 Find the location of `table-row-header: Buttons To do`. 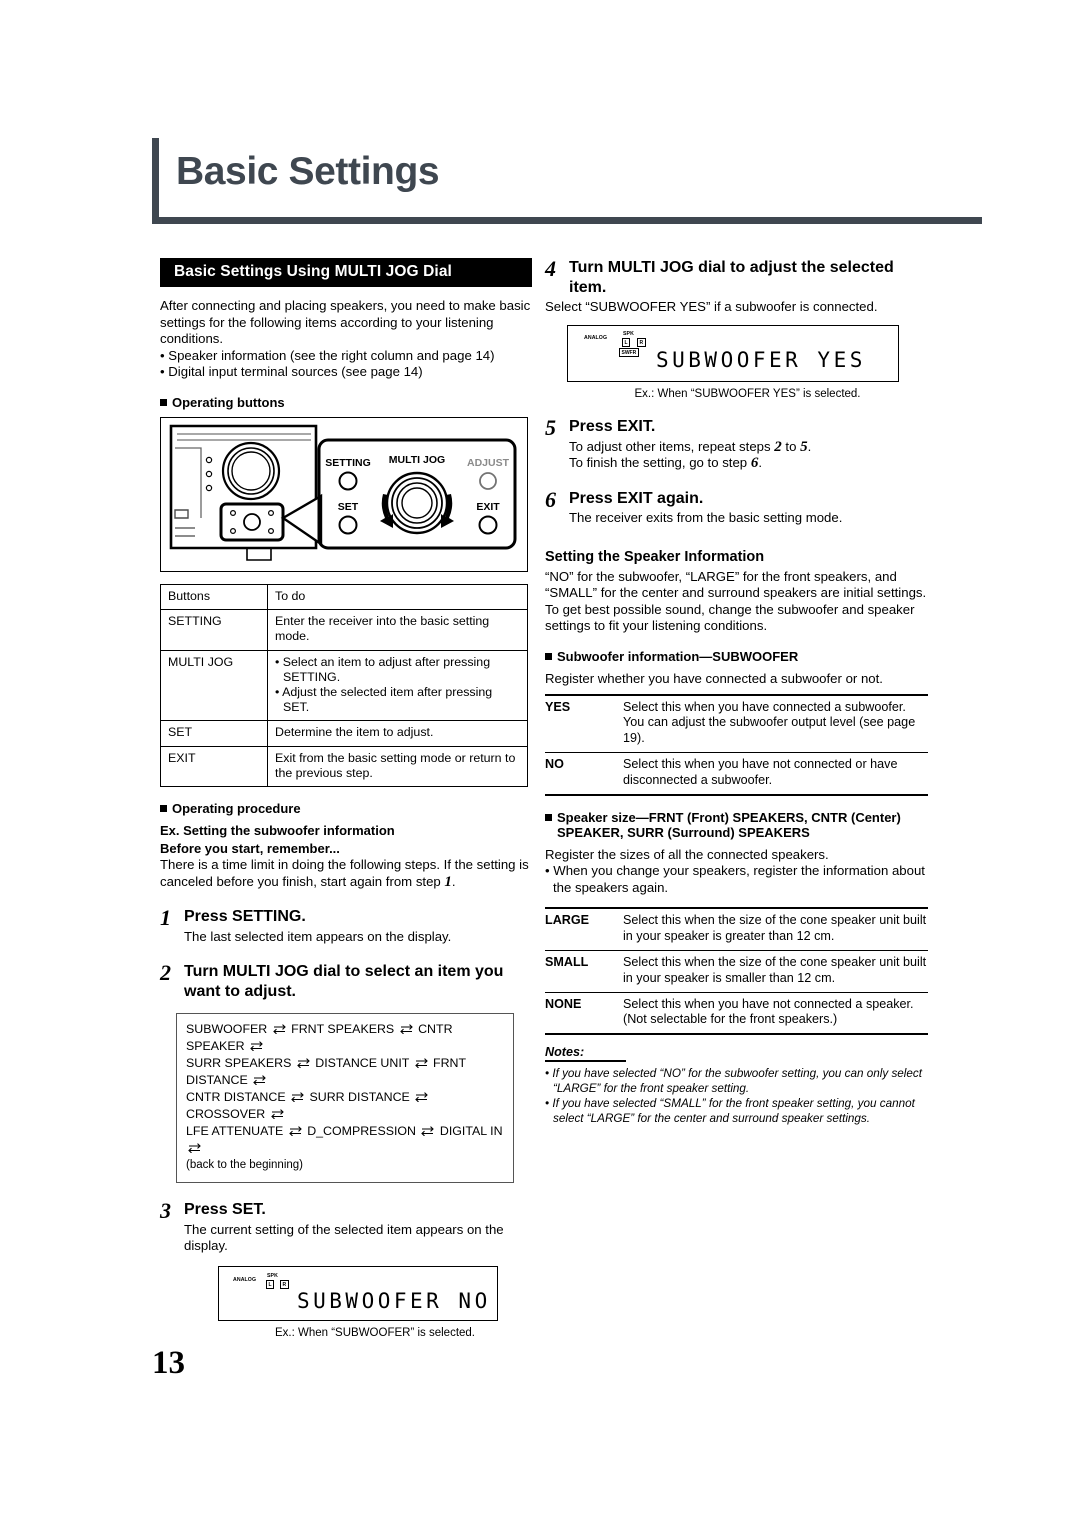

table-row-header: Buttons To do is located at coordinates (344, 597).